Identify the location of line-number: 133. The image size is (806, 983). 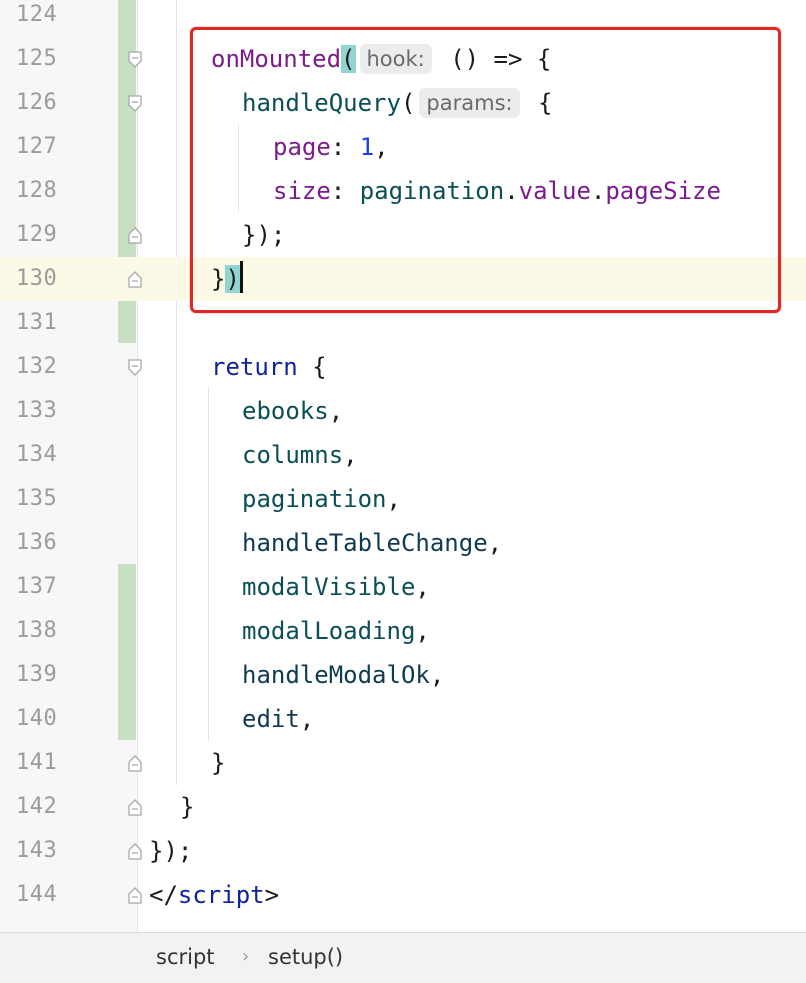
(37, 410).